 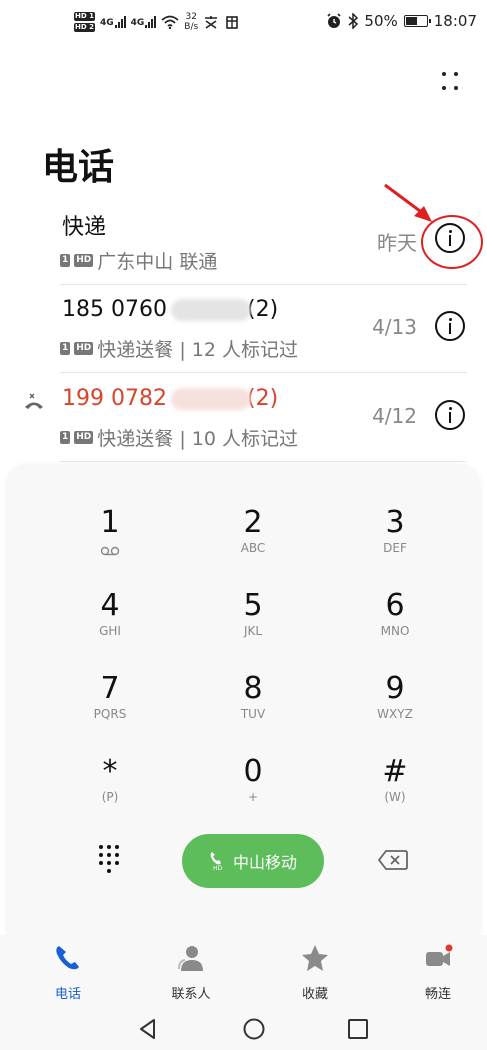 I want to click on bottom-tab-bar: 电话 联系人 收藏 畅连, so click(x=243, y=970).